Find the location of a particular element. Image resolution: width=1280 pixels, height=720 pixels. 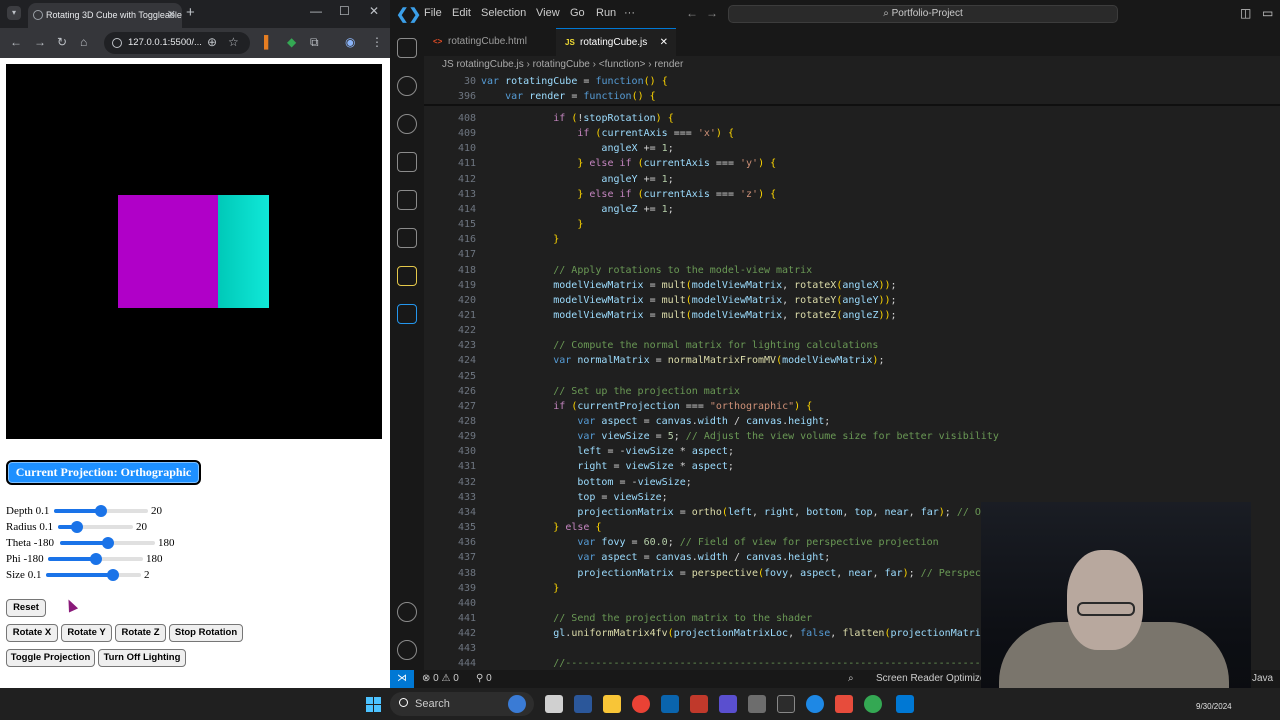

maximize-icon: ☐ is located at coordinates (344, 11).